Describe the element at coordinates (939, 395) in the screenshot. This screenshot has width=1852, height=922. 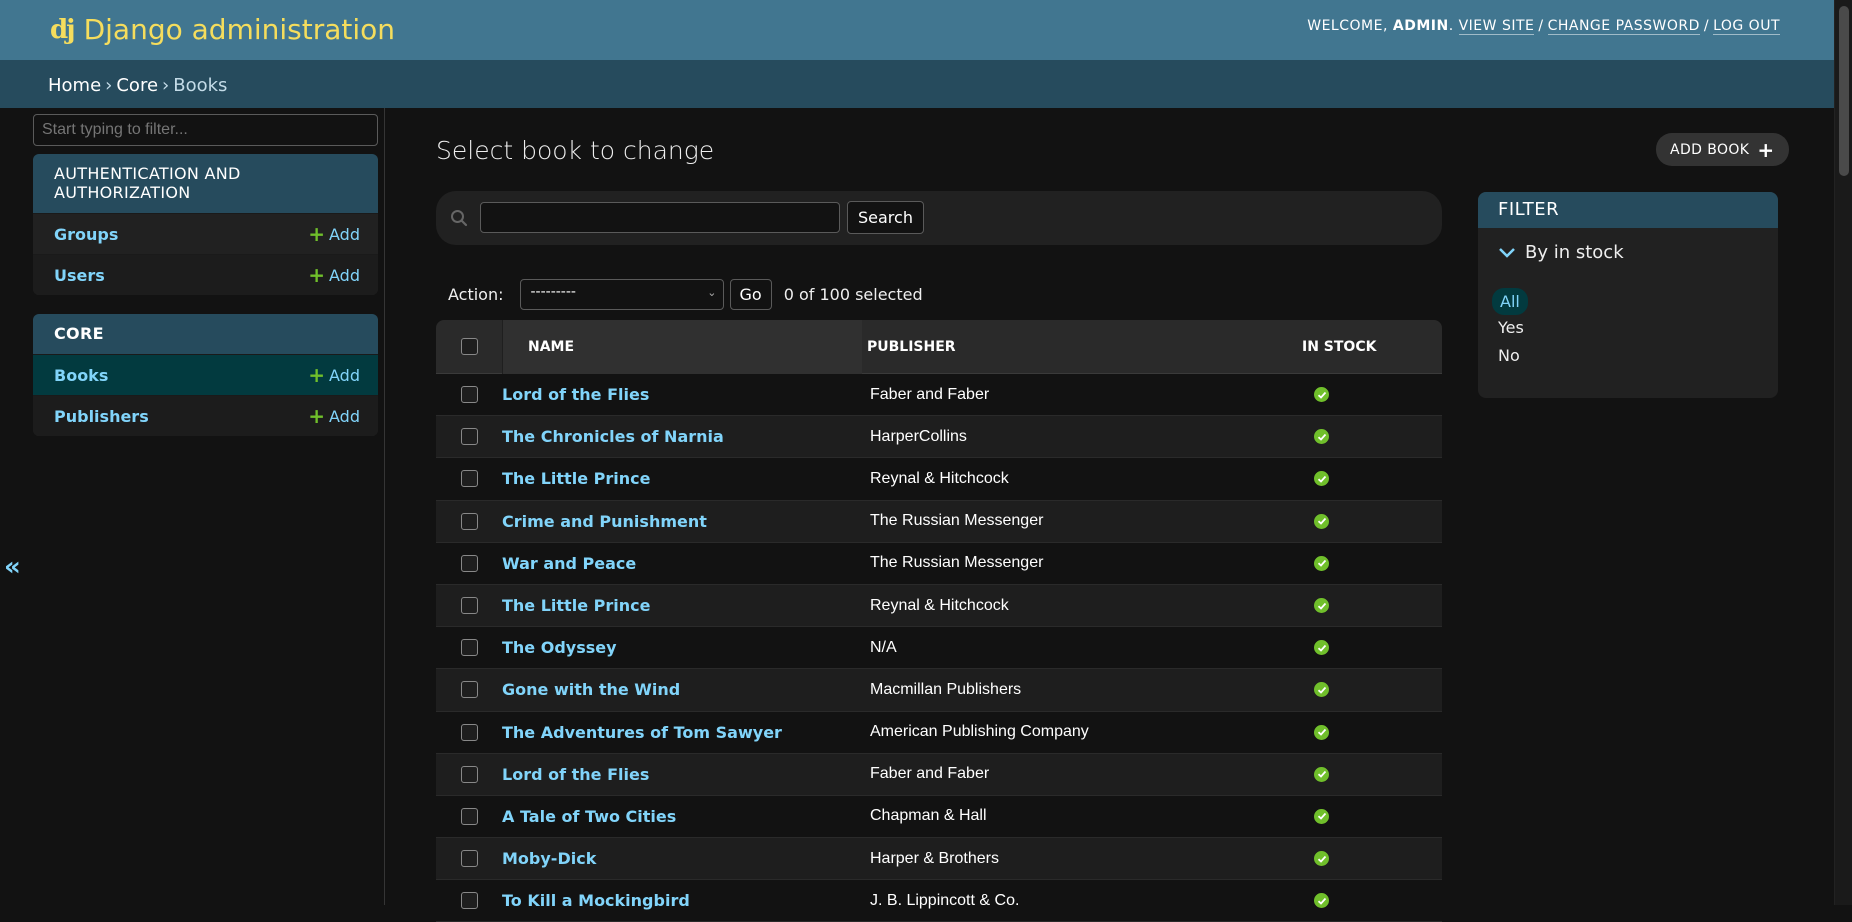
I see `table-row: Lord of the Flies Faber and Faber` at that location.